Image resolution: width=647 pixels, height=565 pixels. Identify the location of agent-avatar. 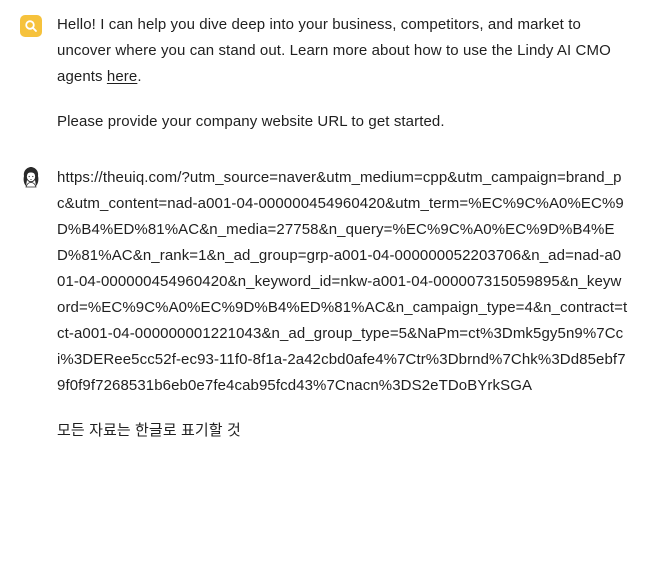
(31, 26).